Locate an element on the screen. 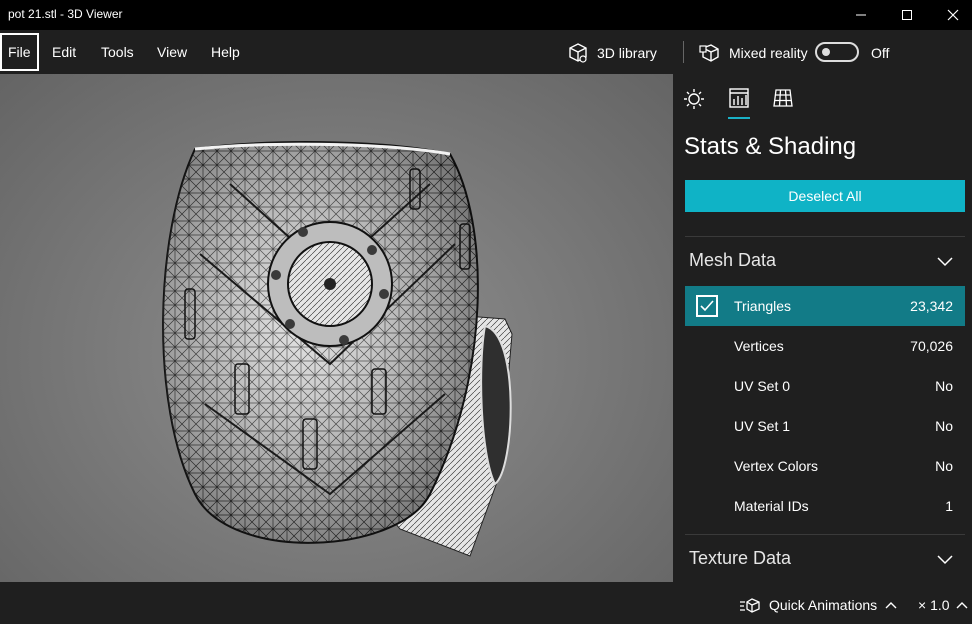 This screenshot has height=624, width=972. tab-grid is located at coordinates (783, 98).